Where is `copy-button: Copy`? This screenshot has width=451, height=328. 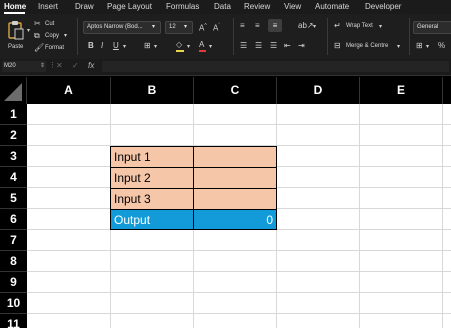 copy-button: Copy is located at coordinates (52, 36).